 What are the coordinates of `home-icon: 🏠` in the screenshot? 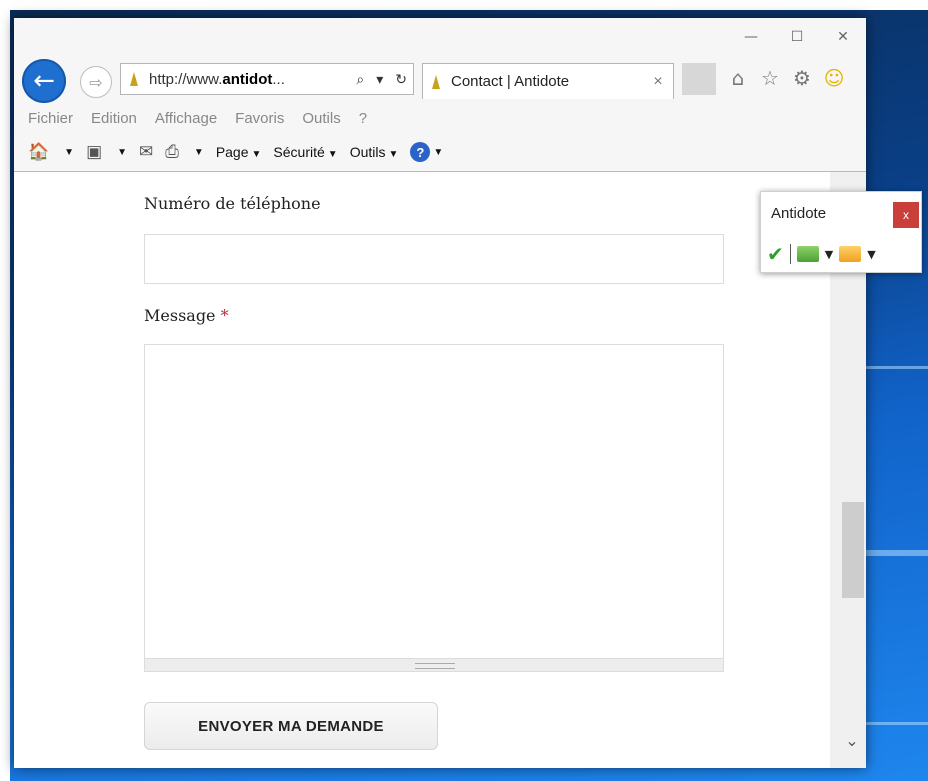 It's located at (38, 152).